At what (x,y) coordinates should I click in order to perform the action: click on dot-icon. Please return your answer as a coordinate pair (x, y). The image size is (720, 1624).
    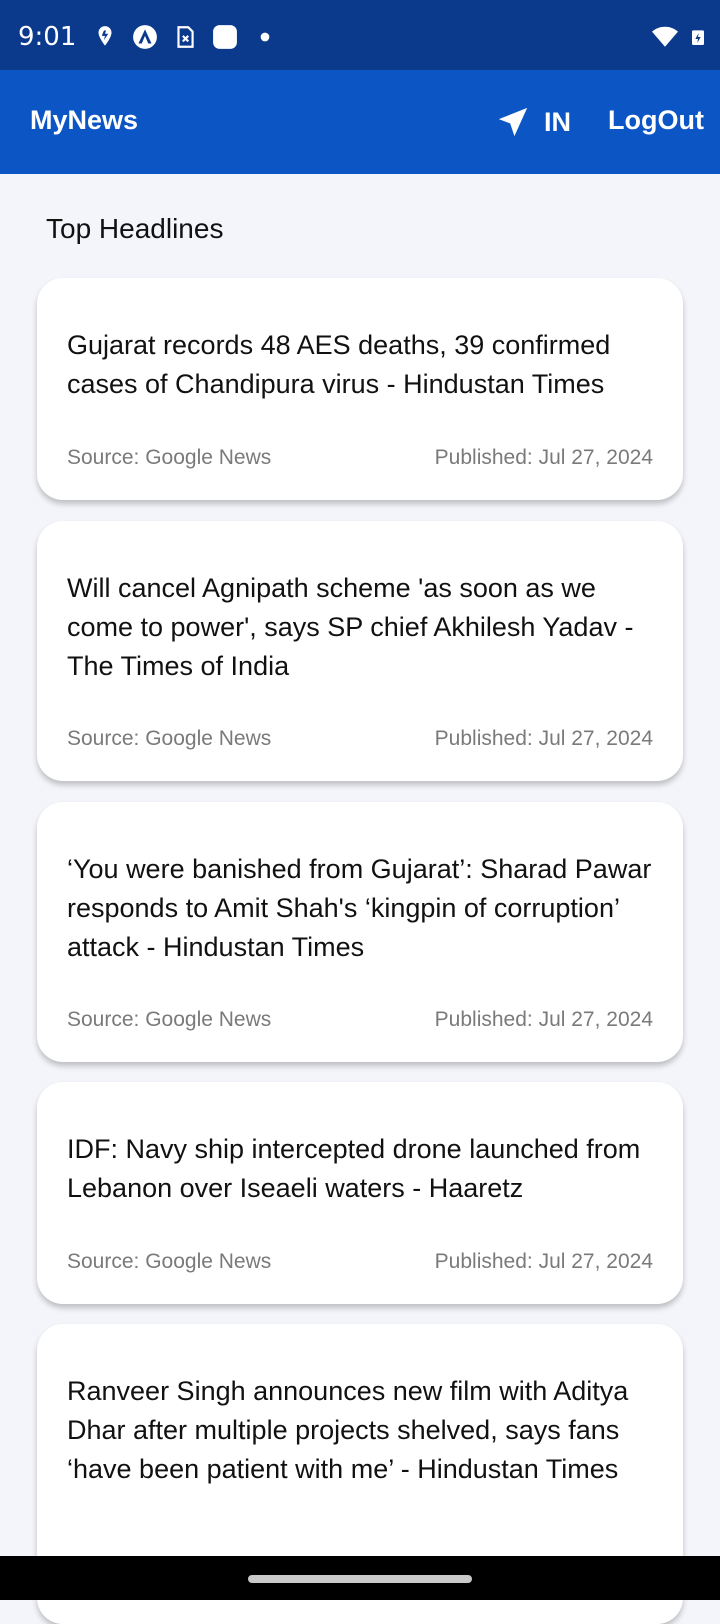
    Looking at the image, I should click on (265, 37).